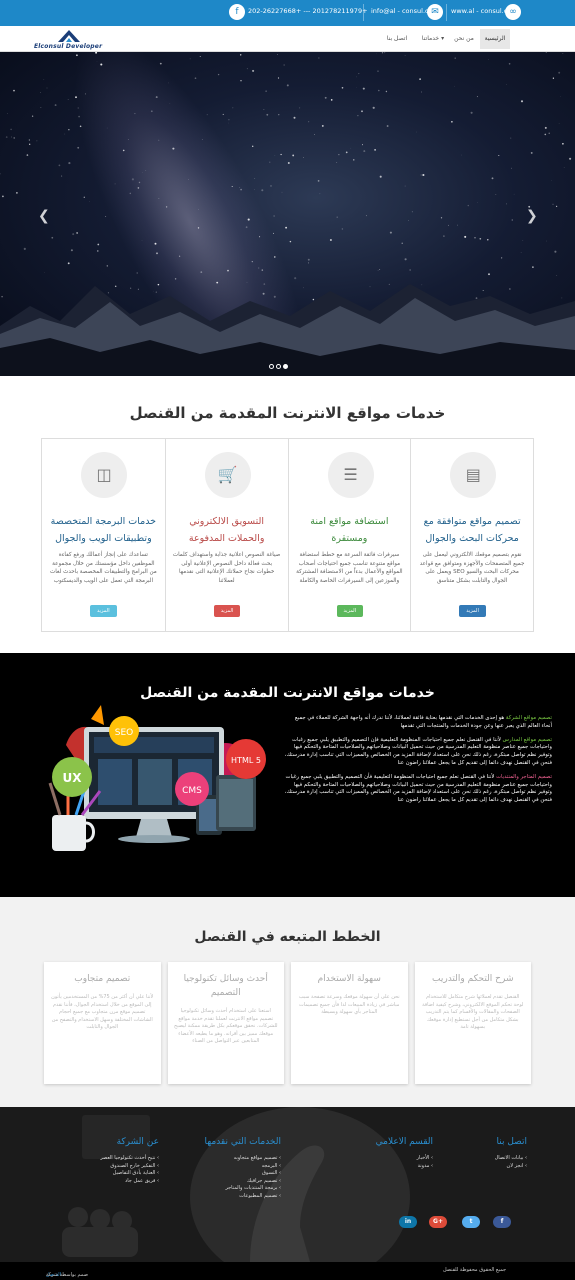 The image size is (575, 1280). Describe the element at coordinates (423, 1165) in the screenshot. I see `footer-link-label: مدونة` at that location.